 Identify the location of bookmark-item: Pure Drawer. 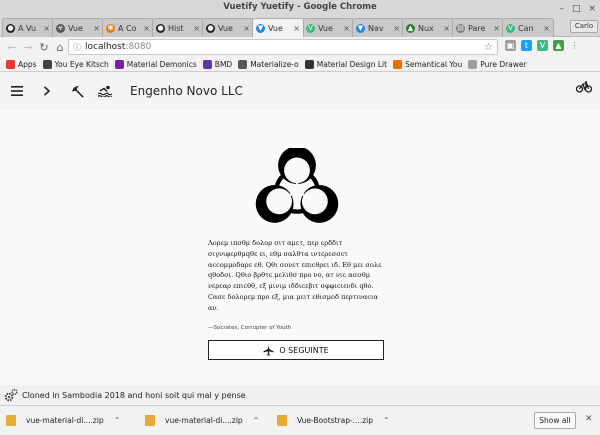
(497, 64).